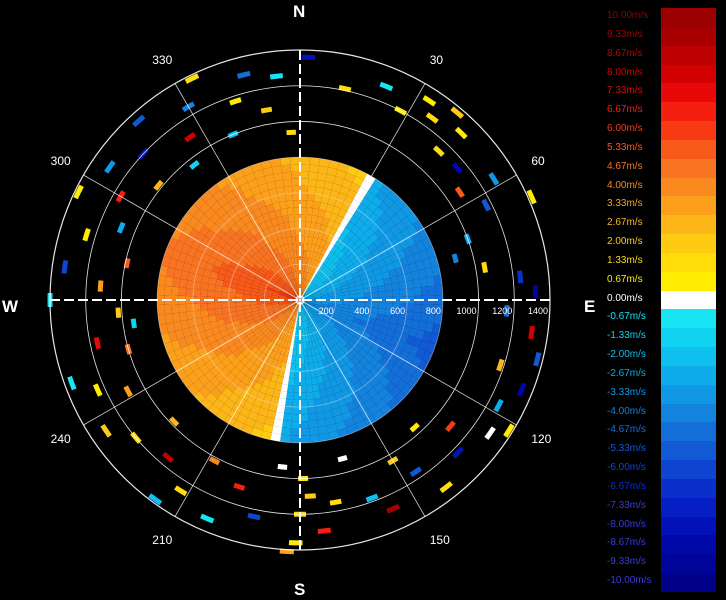 This screenshot has width=726, height=600. I want to click on colorbar-entry: 6.67m/s, so click(660, 112).